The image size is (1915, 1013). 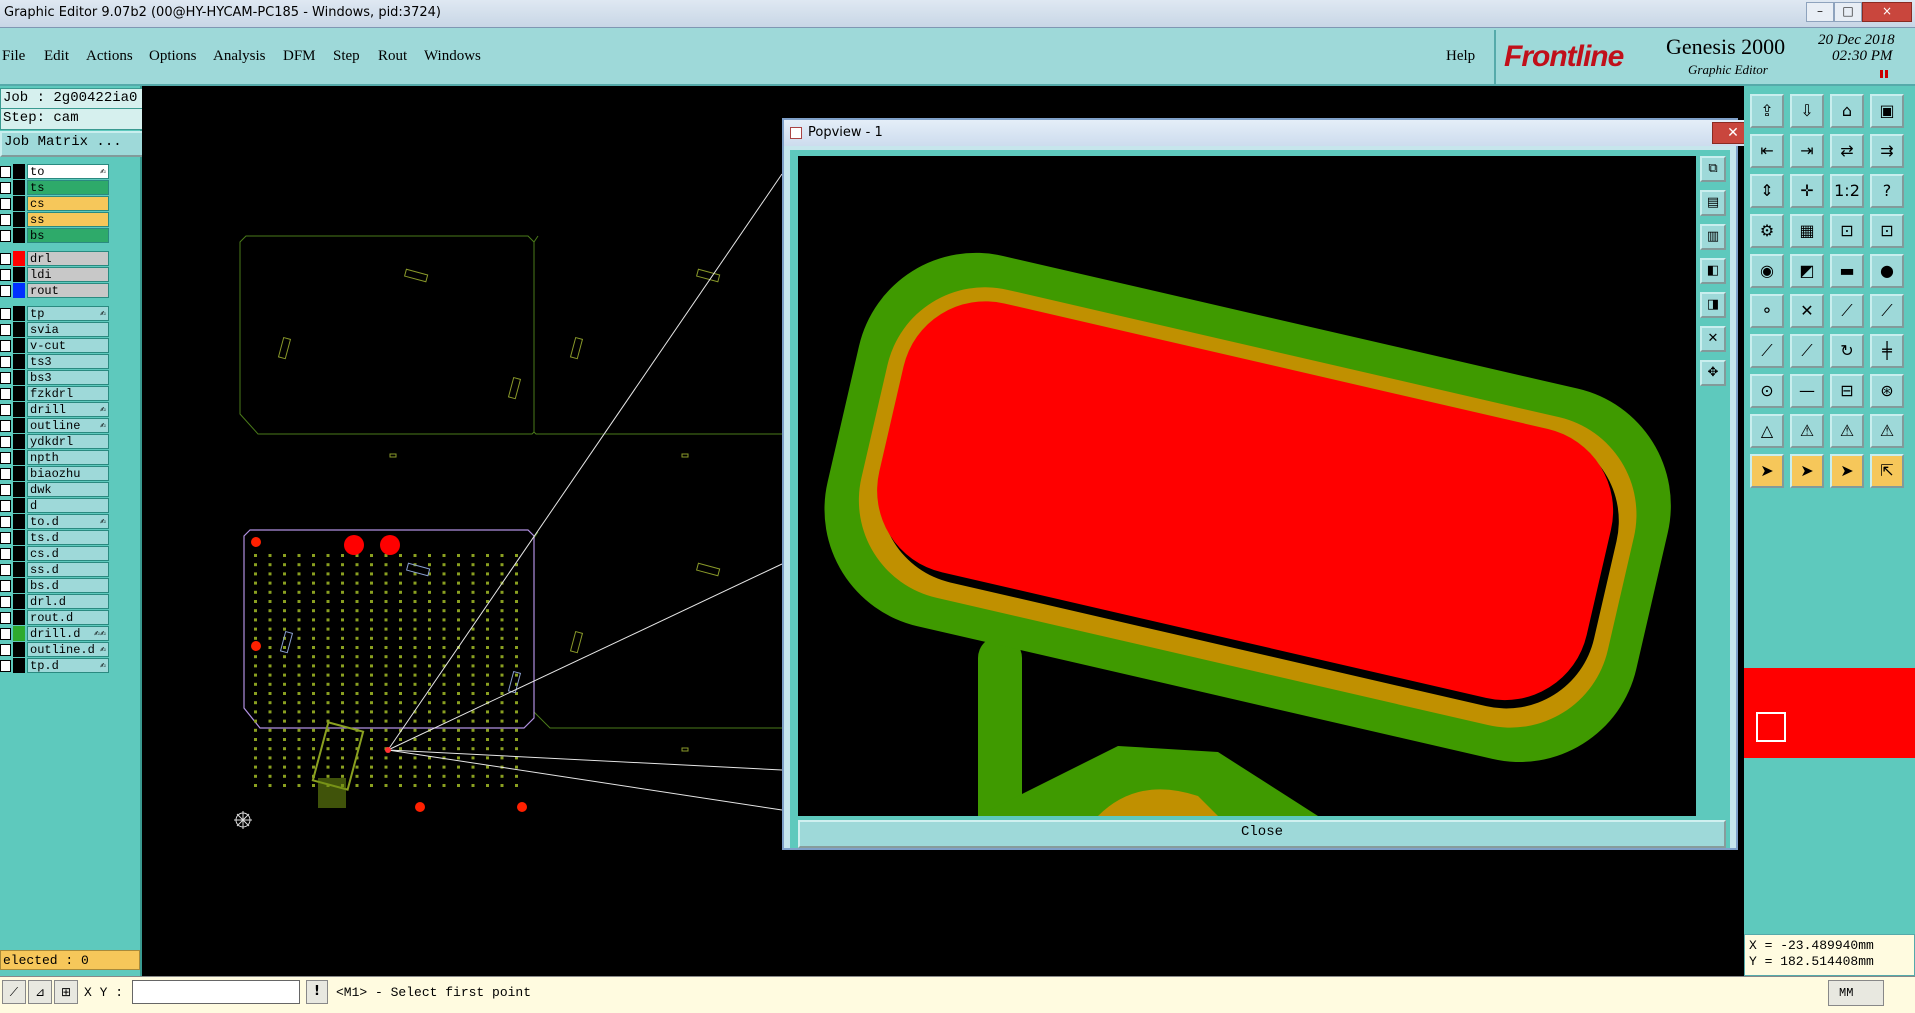 What do you see at coordinates (1767, 351) in the screenshot?
I see `draw-line-tool-icon: ⟋` at bounding box center [1767, 351].